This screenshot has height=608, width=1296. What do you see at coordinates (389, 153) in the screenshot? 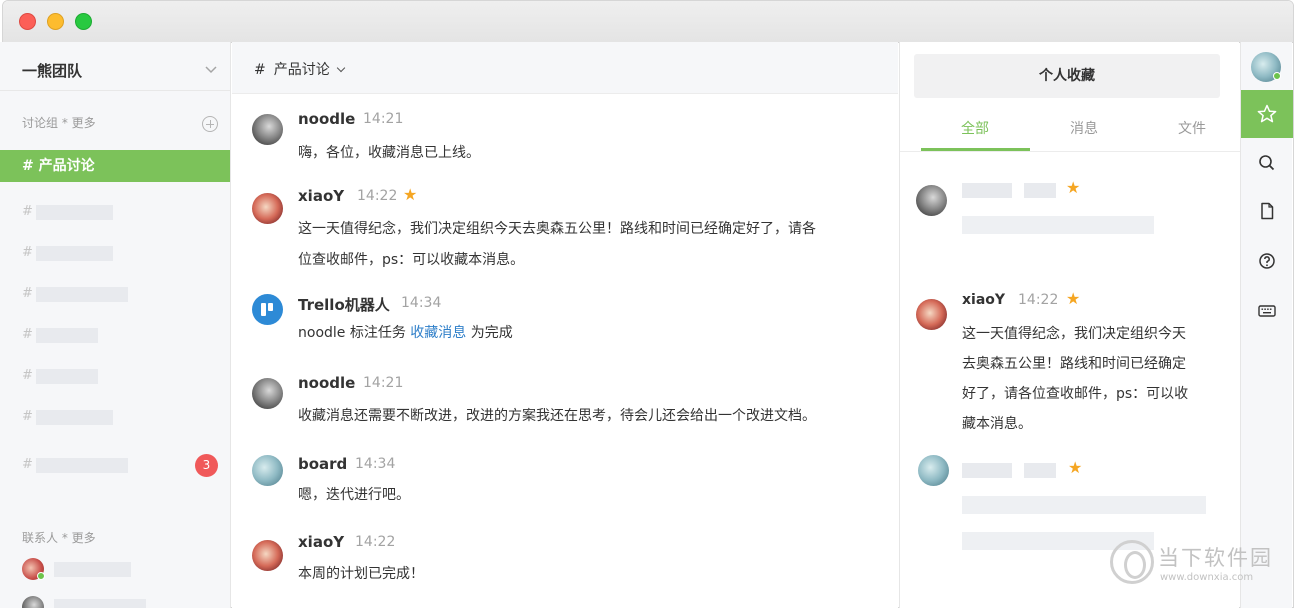
I see `message-text: 嗨，各位，收藏消息已上线。` at bounding box center [389, 153].